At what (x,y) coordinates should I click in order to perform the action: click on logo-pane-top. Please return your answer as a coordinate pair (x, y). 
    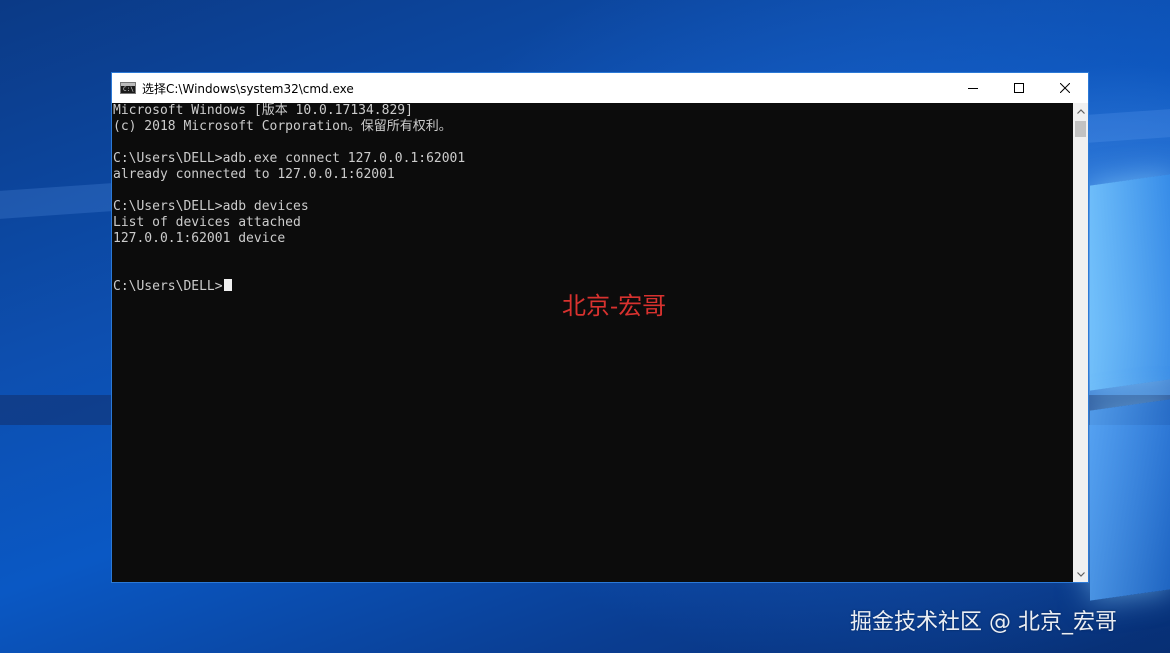
    Looking at the image, I should click on (1130, 282).